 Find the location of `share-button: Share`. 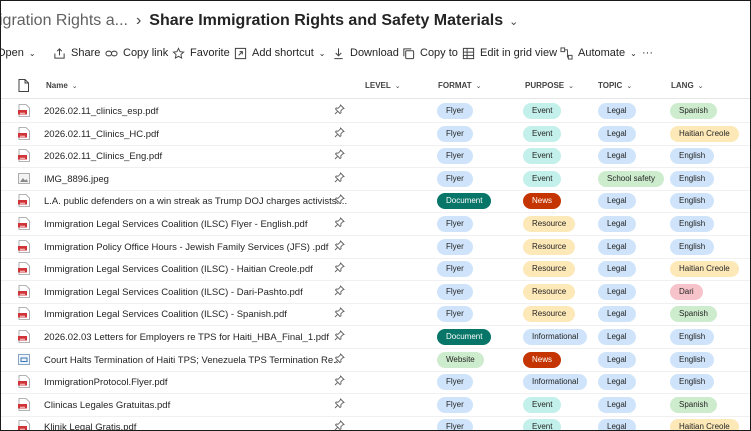

share-button: Share is located at coordinates (76, 53).